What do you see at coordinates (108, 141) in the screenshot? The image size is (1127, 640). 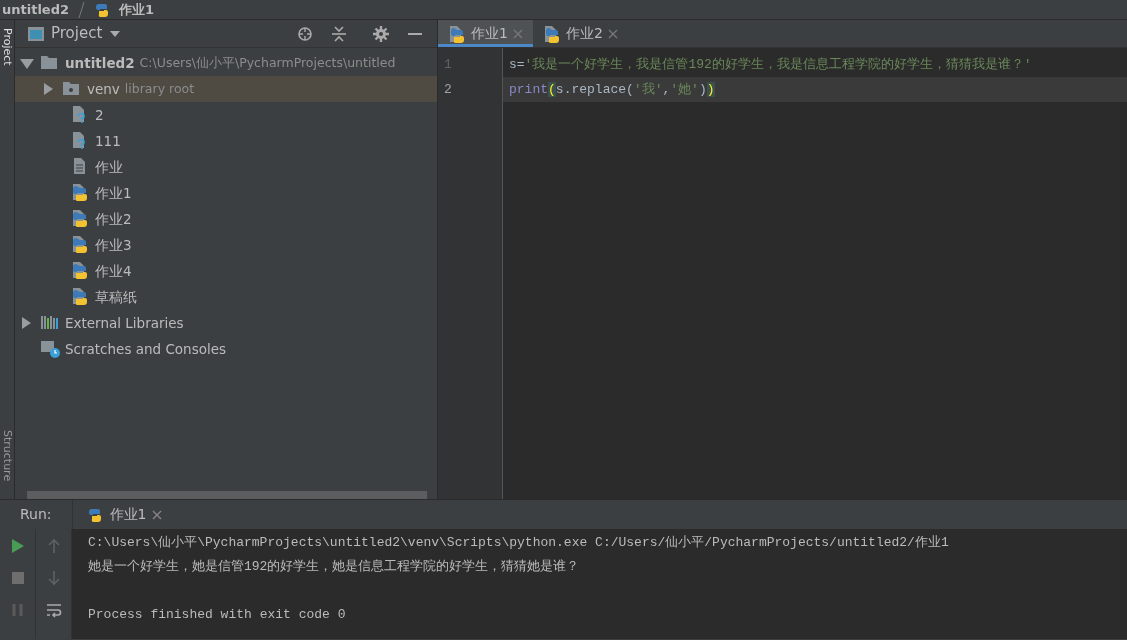 I see `item-label: 111` at bounding box center [108, 141].